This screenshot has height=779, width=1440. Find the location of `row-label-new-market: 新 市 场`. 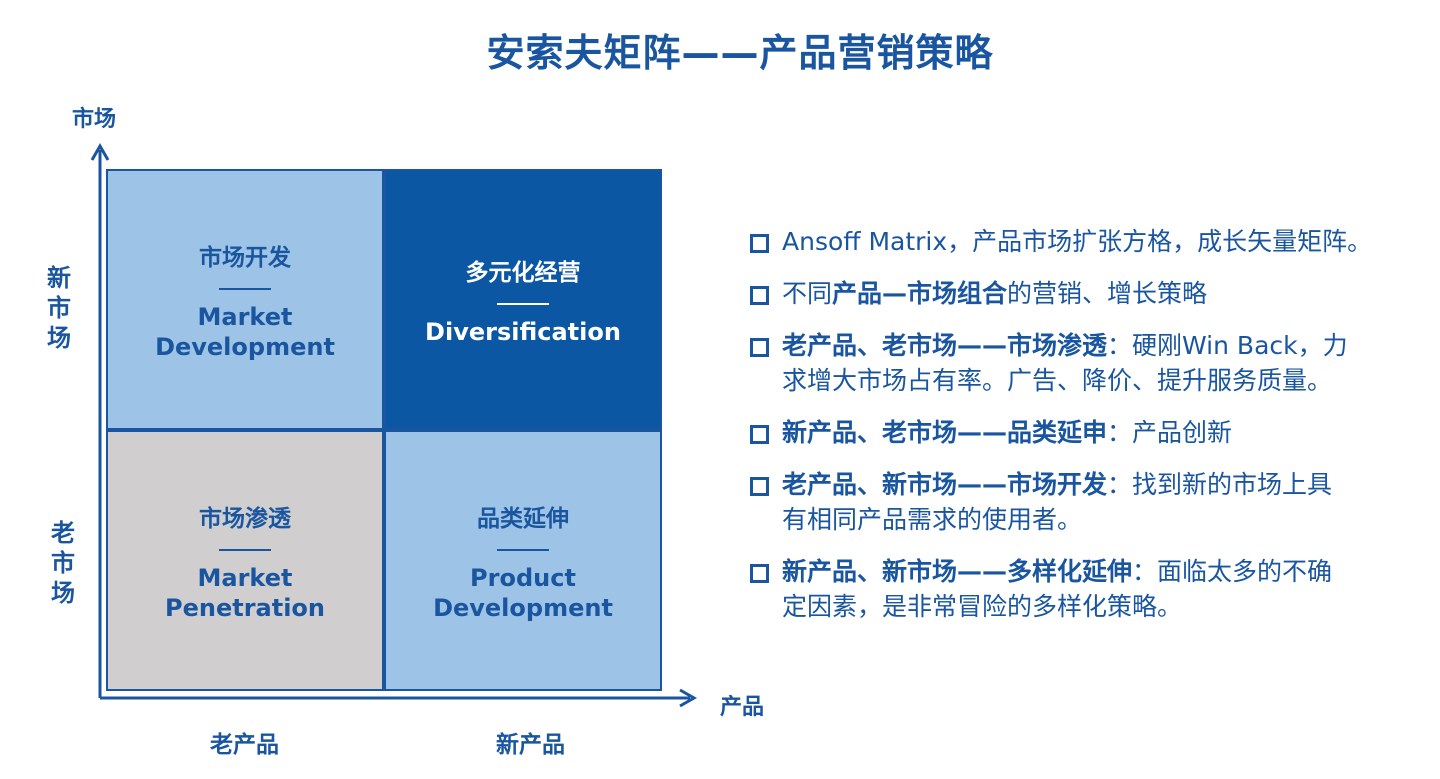

row-label-new-market: 新 市 场 is located at coordinates (59, 308).